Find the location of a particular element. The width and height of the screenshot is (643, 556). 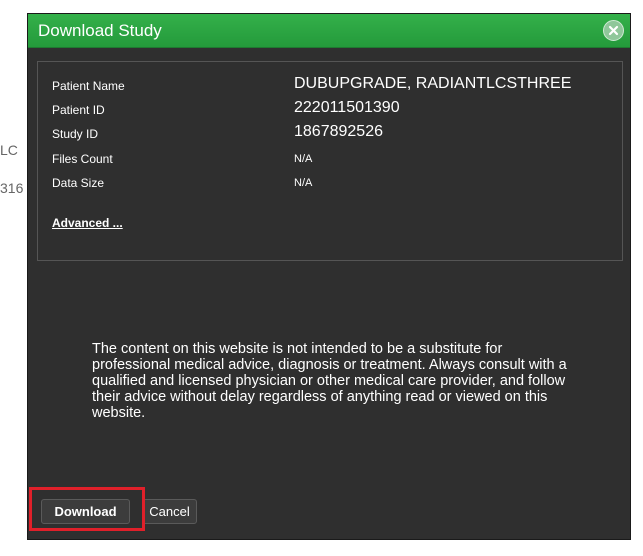

patient-id-value: 222011501390 is located at coordinates (347, 107).